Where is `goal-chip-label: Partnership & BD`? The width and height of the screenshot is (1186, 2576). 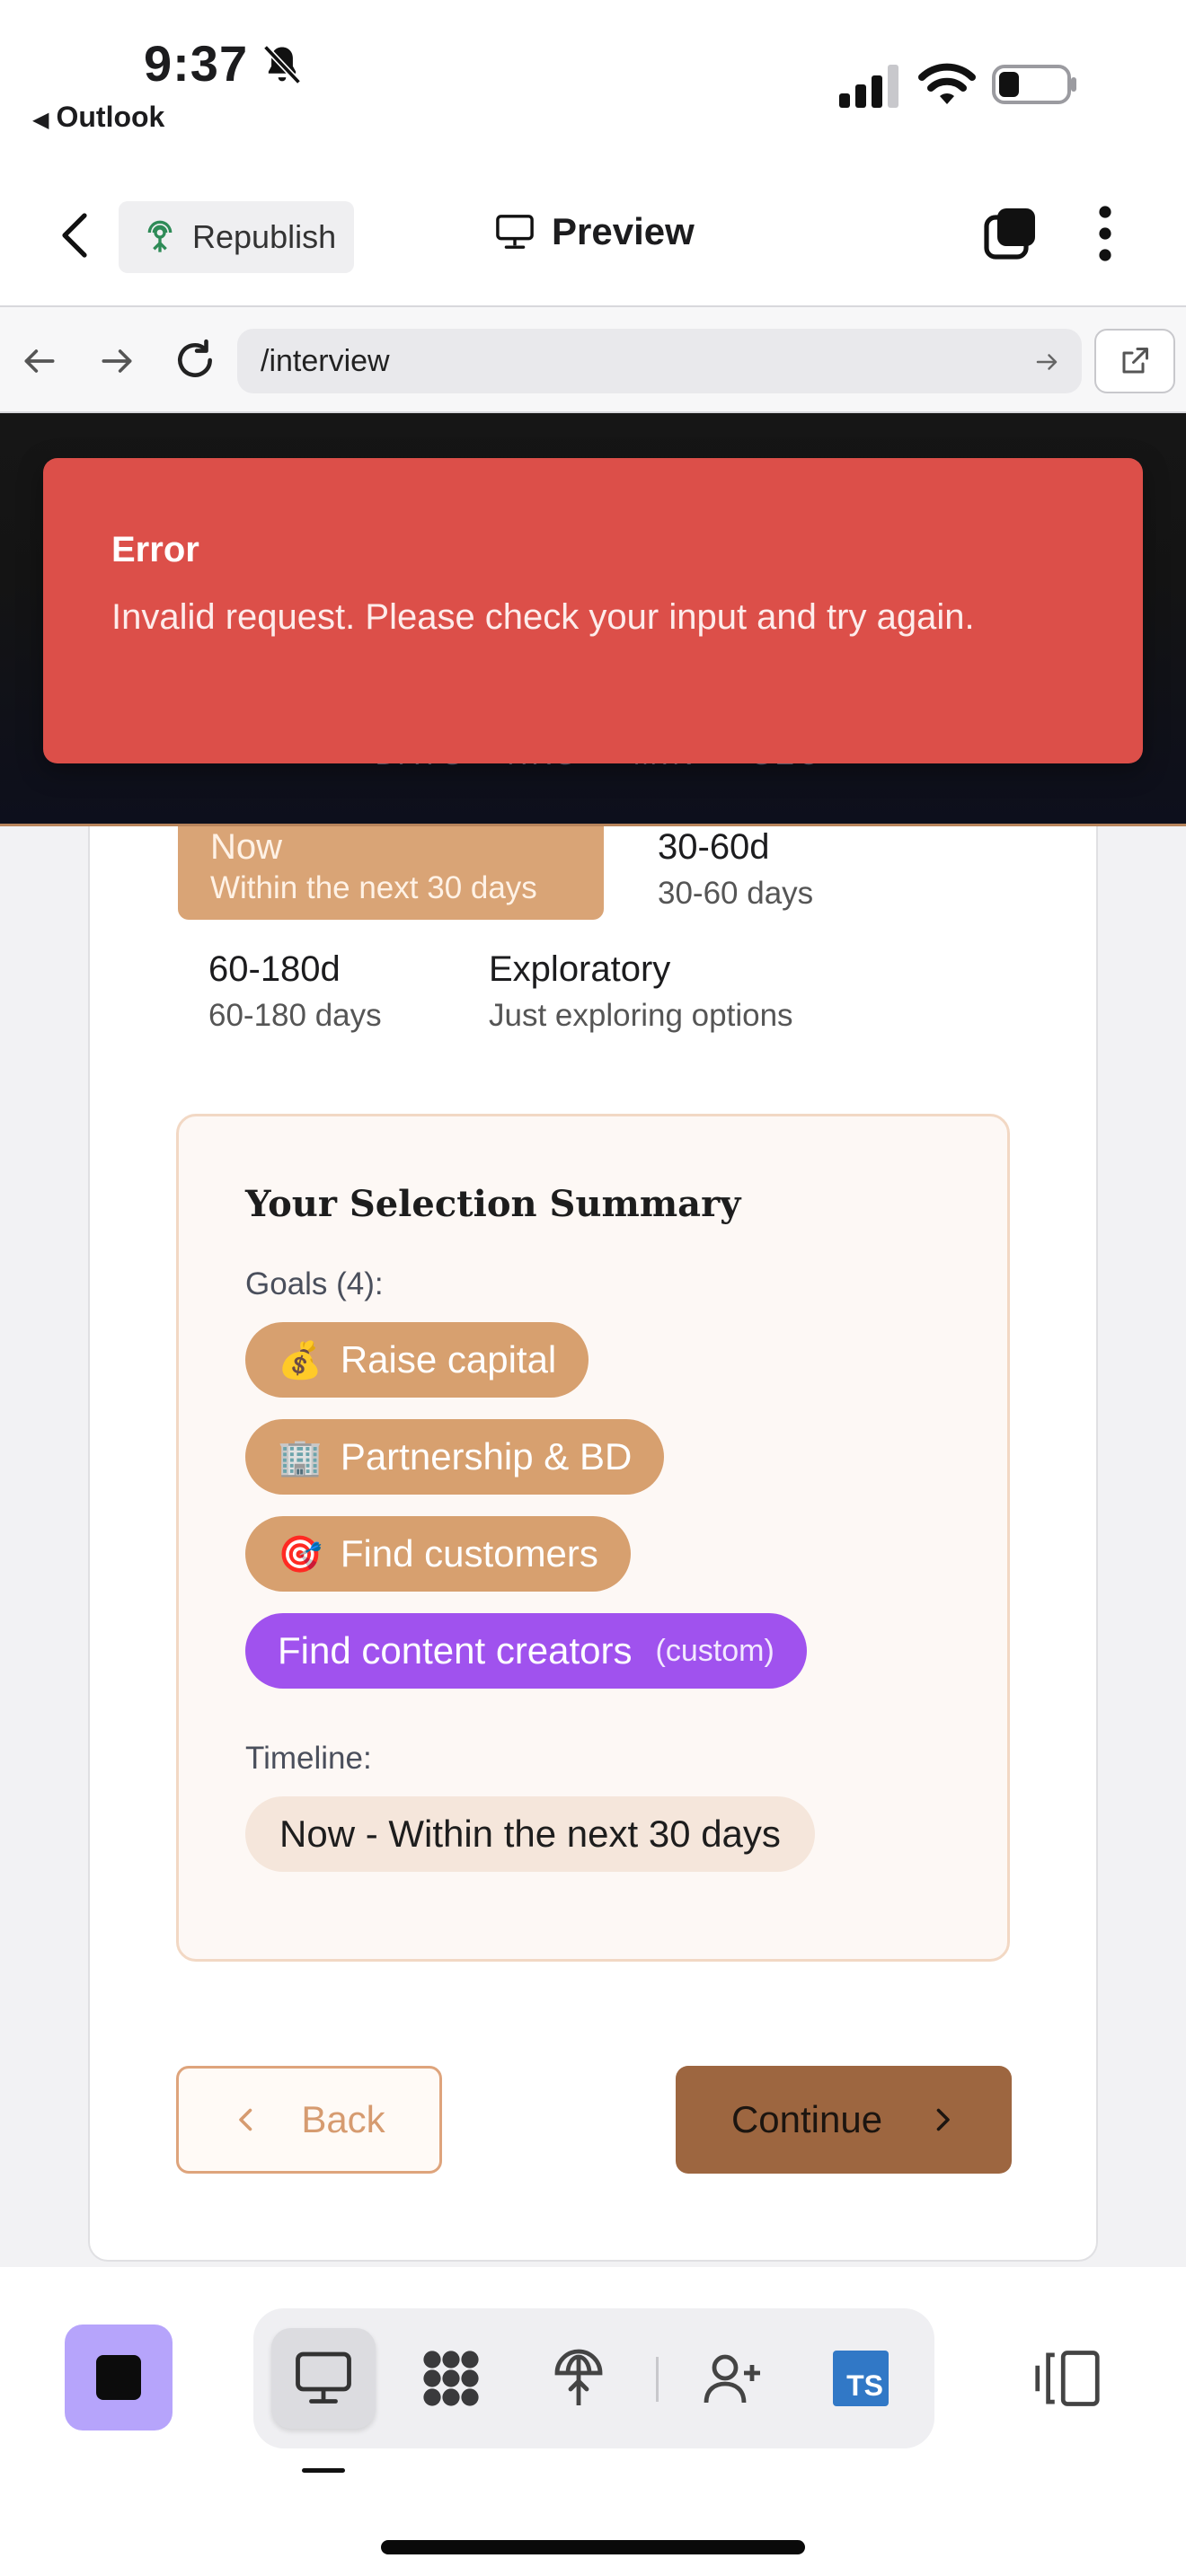
goal-chip-label: Partnership & BD is located at coordinates (486, 1456).